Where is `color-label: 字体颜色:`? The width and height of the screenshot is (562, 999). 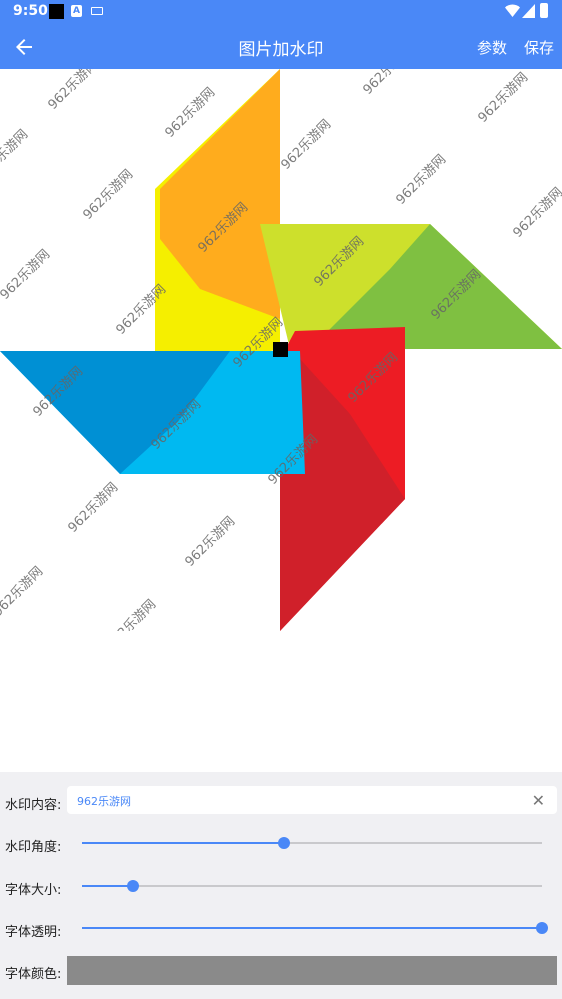 color-label: 字体颜色: is located at coordinates (33, 974).